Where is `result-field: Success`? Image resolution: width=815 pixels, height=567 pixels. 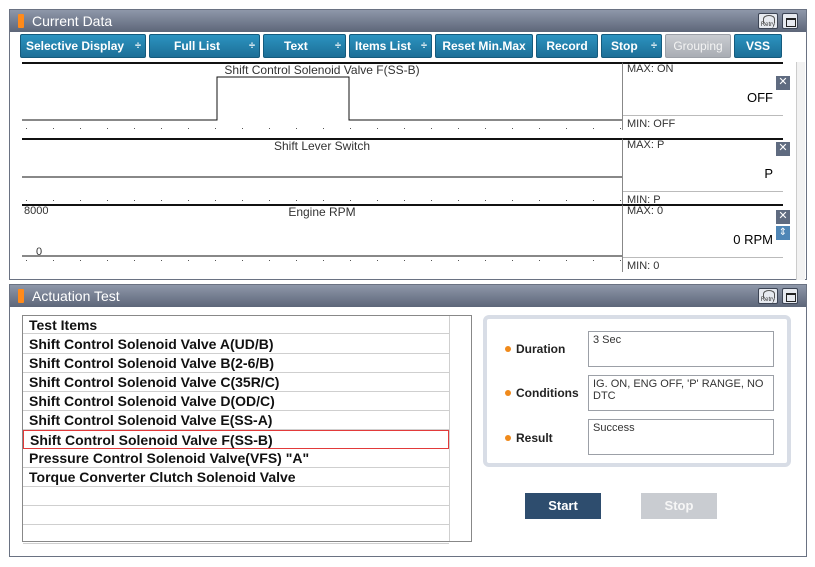 result-field: Success is located at coordinates (681, 437).